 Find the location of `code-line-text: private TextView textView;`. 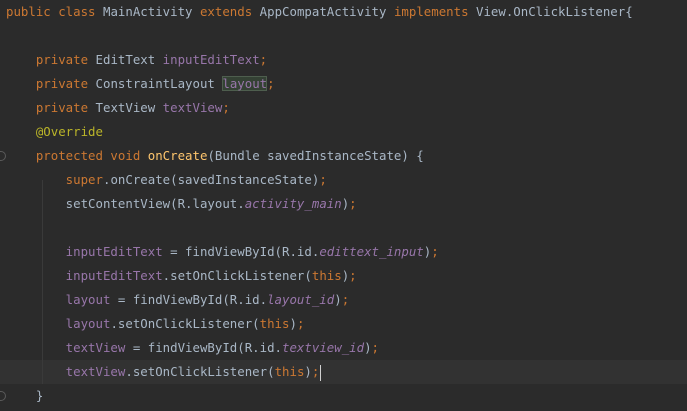

code-line-text: private TextView textView; is located at coordinates (118, 108).